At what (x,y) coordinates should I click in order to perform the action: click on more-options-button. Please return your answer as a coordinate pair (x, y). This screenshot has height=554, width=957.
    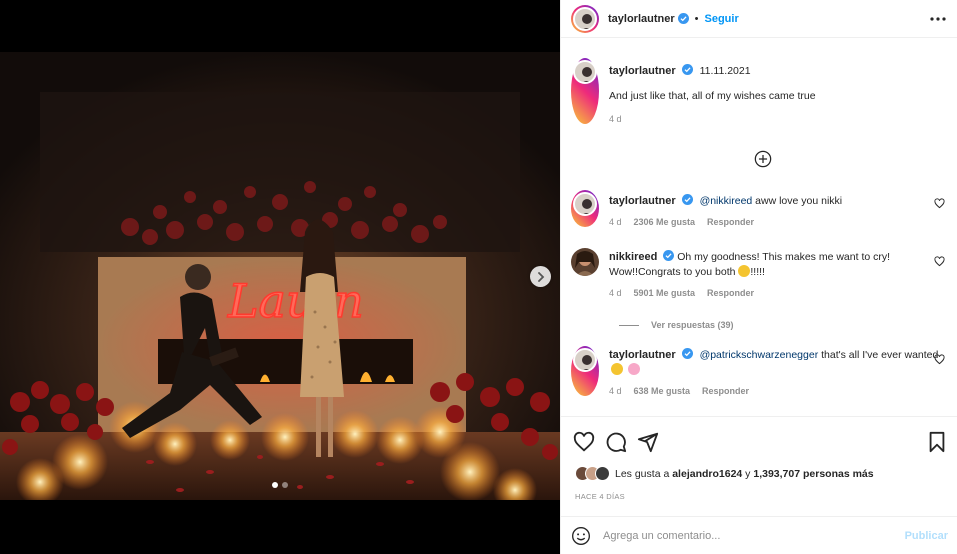
    Looking at the image, I should click on (938, 19).